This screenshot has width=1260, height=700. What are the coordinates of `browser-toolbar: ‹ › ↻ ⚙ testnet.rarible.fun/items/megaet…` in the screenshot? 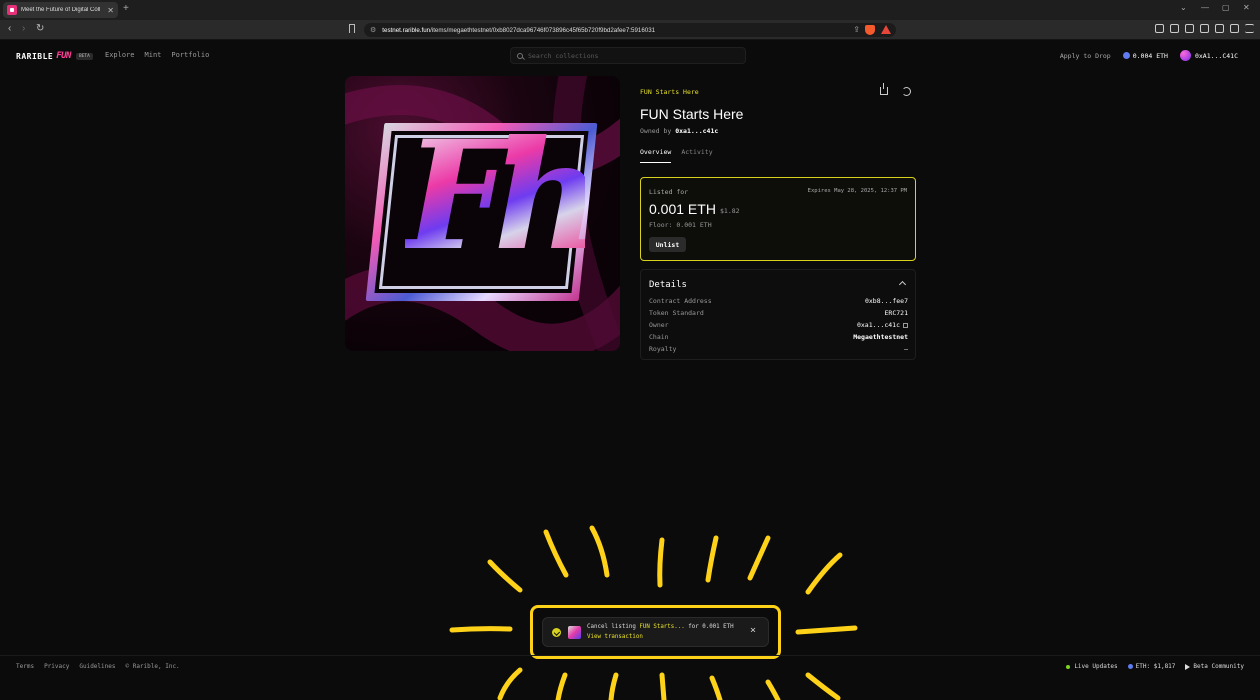 It's located at (630, 30).